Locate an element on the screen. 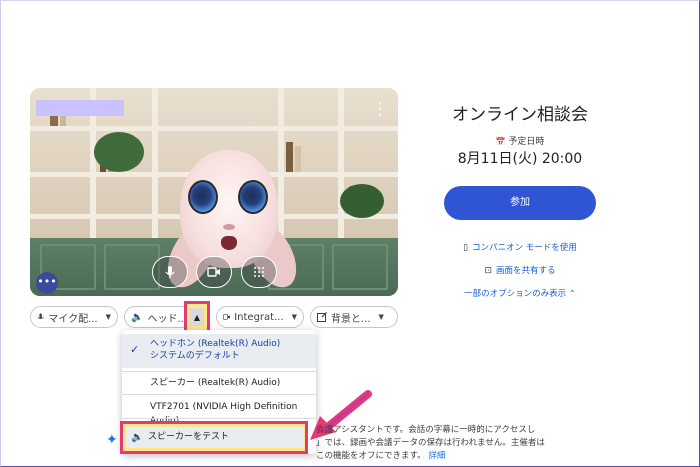 The width and height of the screenshot is (700, 467). other-options-link: 一部のオプションのみ表示 ⌃ is located at coordinates (520, 293).